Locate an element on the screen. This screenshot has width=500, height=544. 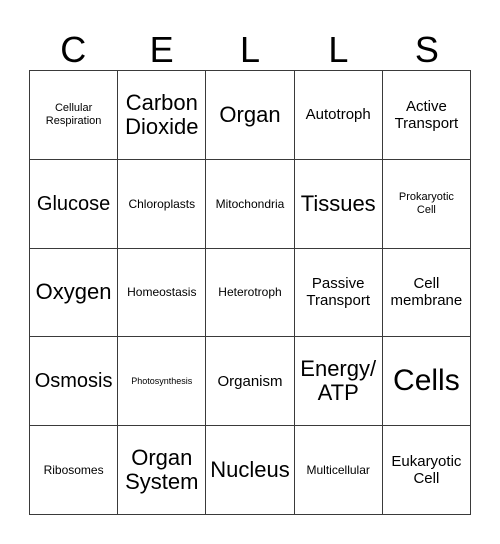
bingo-cell-label: Tissues is located at coordinates (338, 203).